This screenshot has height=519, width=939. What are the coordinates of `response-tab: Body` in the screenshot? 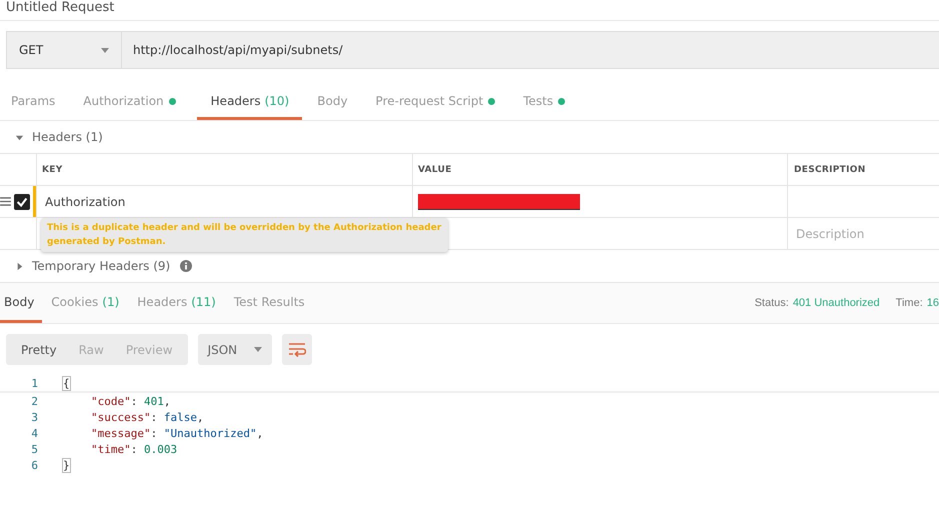 It's located at (21, 303).